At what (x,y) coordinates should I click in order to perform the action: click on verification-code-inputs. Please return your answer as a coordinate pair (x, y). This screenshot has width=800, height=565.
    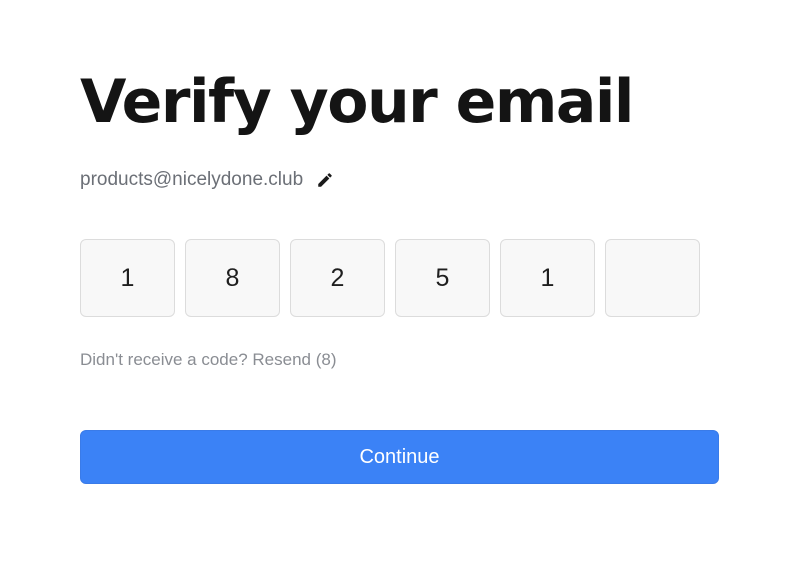
    Looking at the image, I should click on (390, 278).